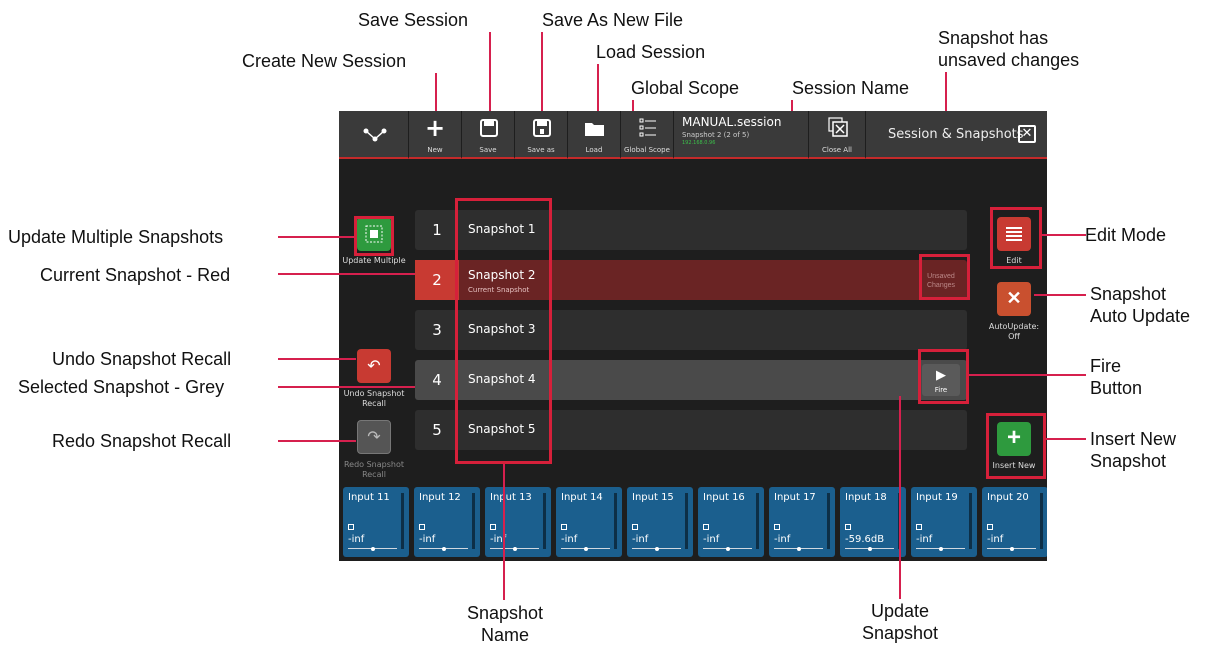  Describe the element at coordinates (1014, 522) in the screenshot. I see `channel-strip: Input 20 -inf` at that location.